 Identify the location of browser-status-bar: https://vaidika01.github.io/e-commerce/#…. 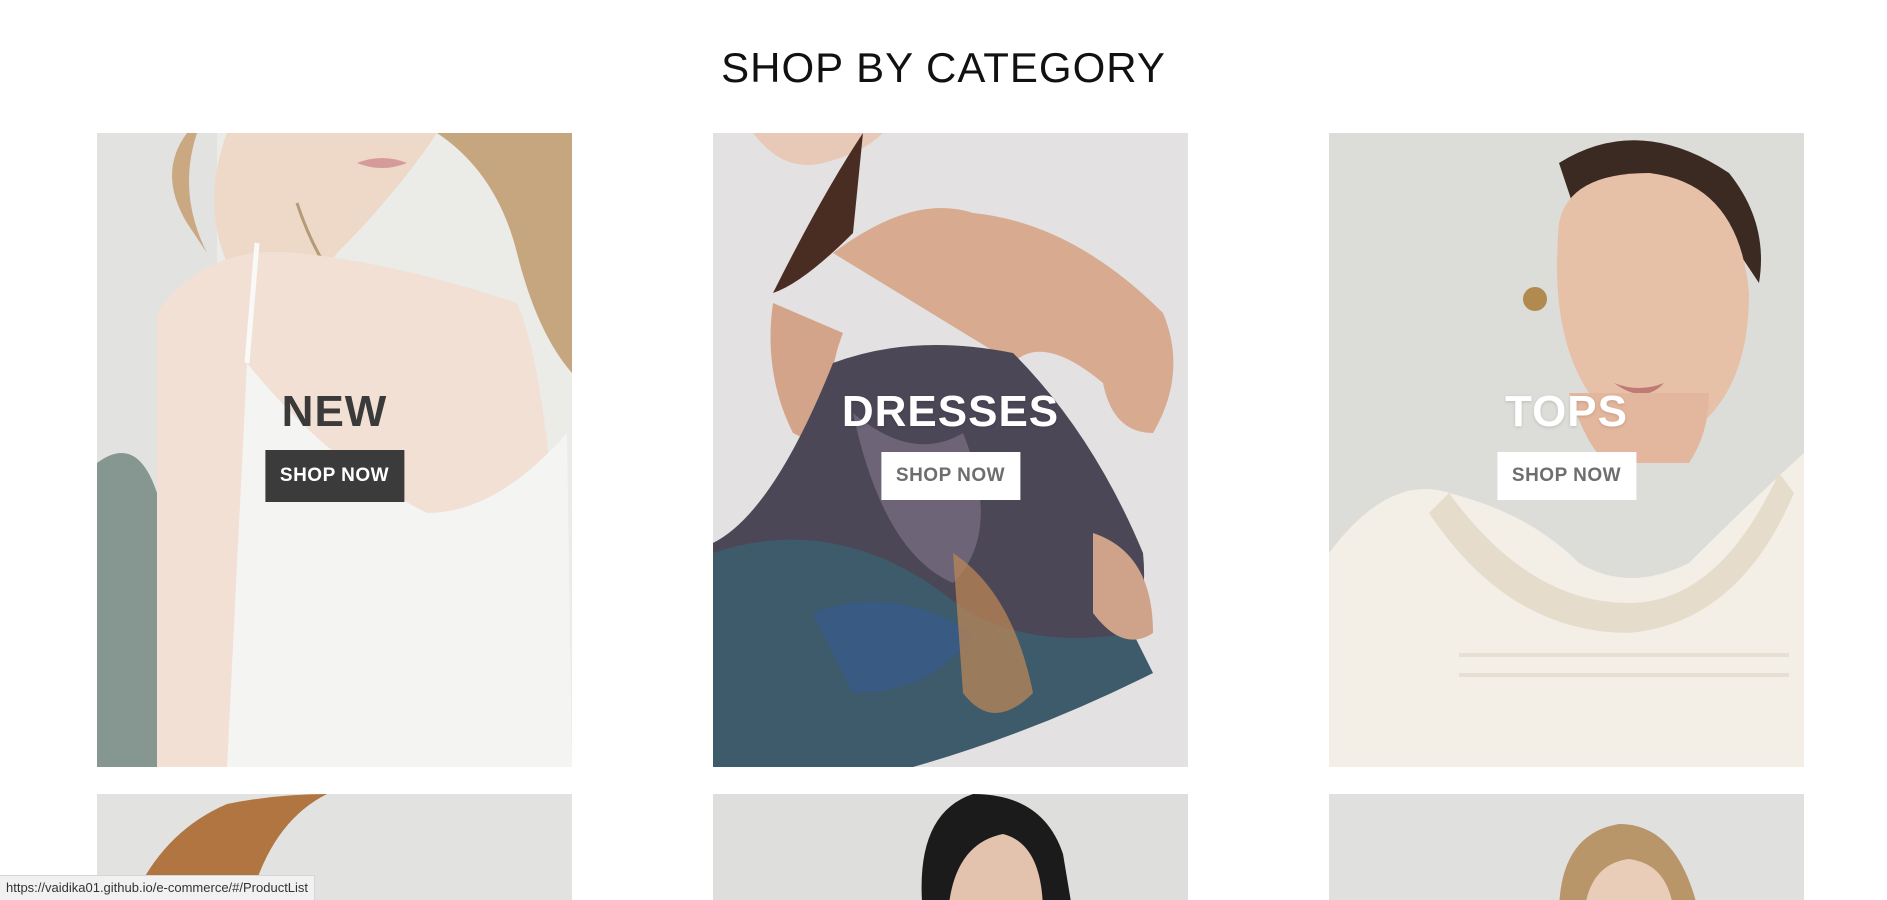
(158, 887).